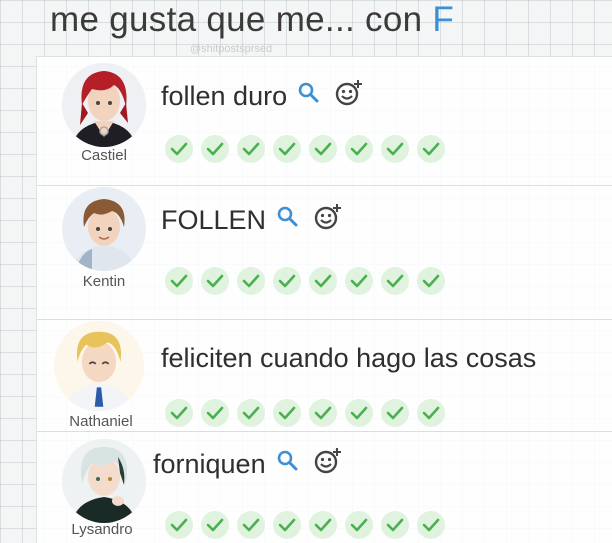 This screenshot has height=543, width=612. I want to click on answer-text: follen duro, so click(262, 96).